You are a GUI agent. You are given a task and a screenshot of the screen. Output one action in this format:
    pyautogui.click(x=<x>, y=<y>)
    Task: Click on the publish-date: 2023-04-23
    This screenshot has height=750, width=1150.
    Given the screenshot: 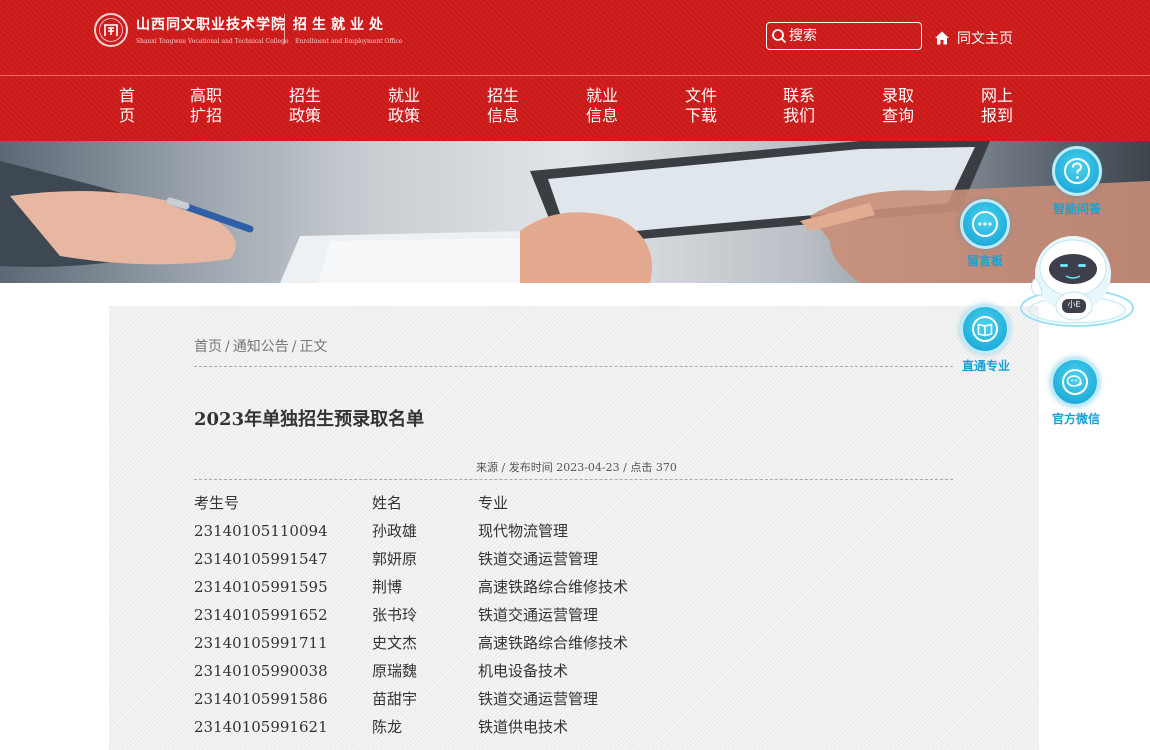 What is the action you would take?
    pyautogui.click(x=588, y=467)
    